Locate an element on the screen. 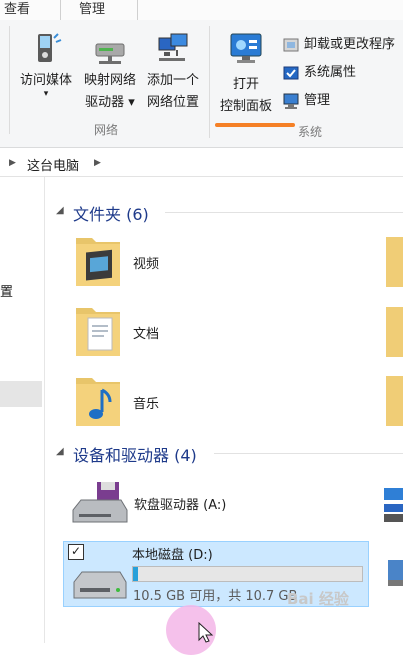 This screenshot has width=403, height=655. chevron-down-icon: ▾ is located at coordinates (46, 94).